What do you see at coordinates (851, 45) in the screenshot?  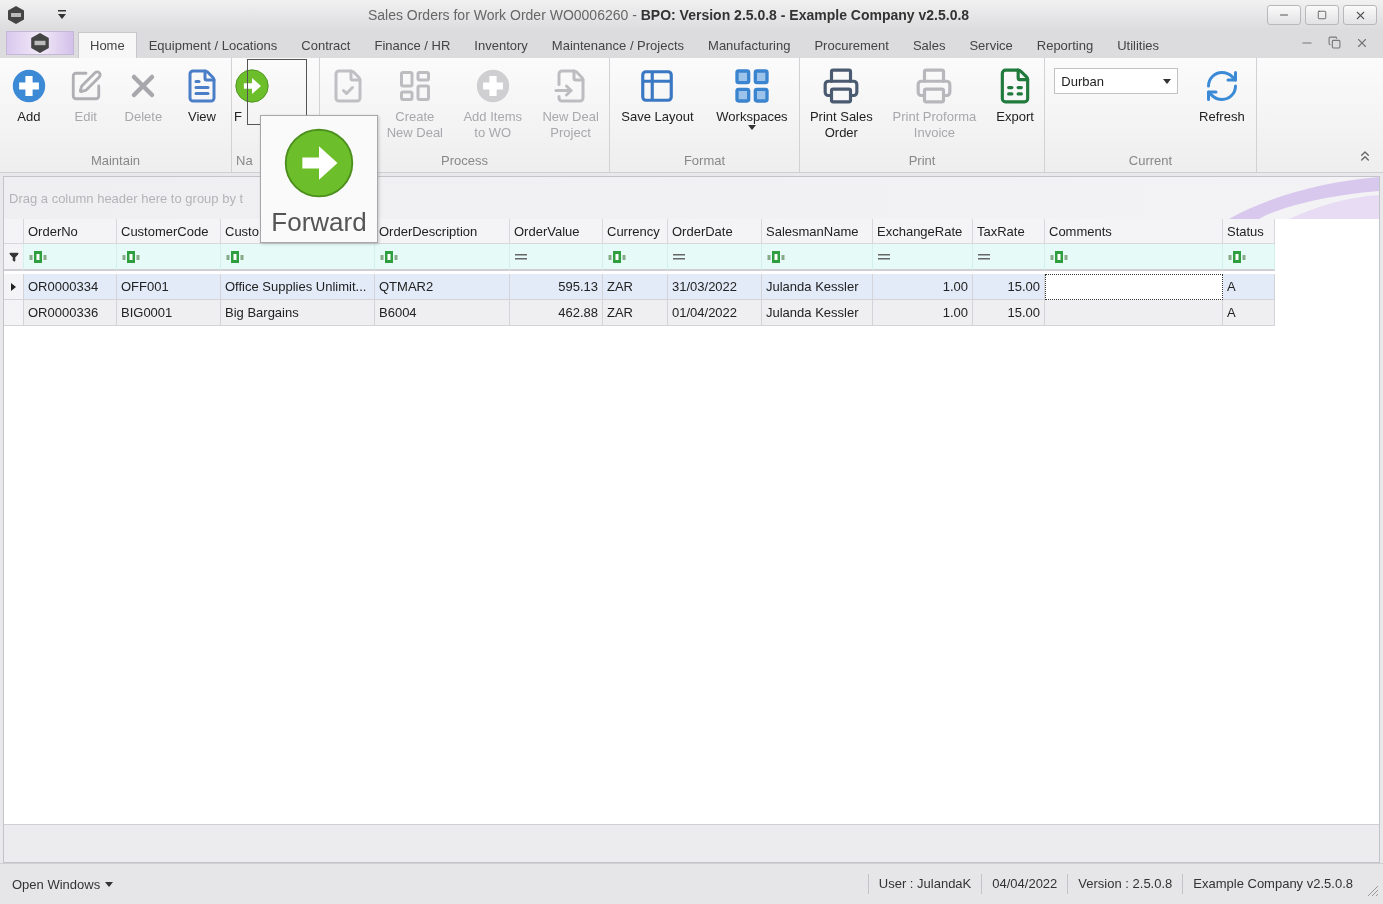 I see `ribbon-tab: Procurement` at bounding box center [851, 45].